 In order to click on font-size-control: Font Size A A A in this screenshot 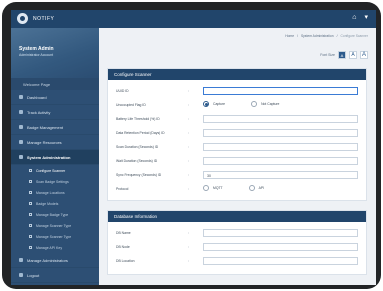, I will do `click(344, 55)`.